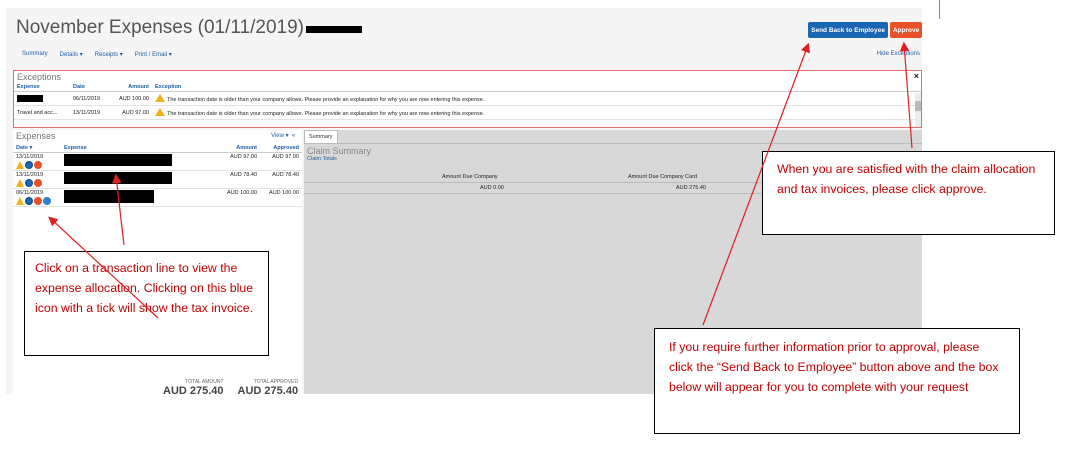 The image size is (1074, 453). What do you see at coordinates (756, 184) in the screenshot?
I see `arrow-to-send-back` at bounding box center [756, 184].